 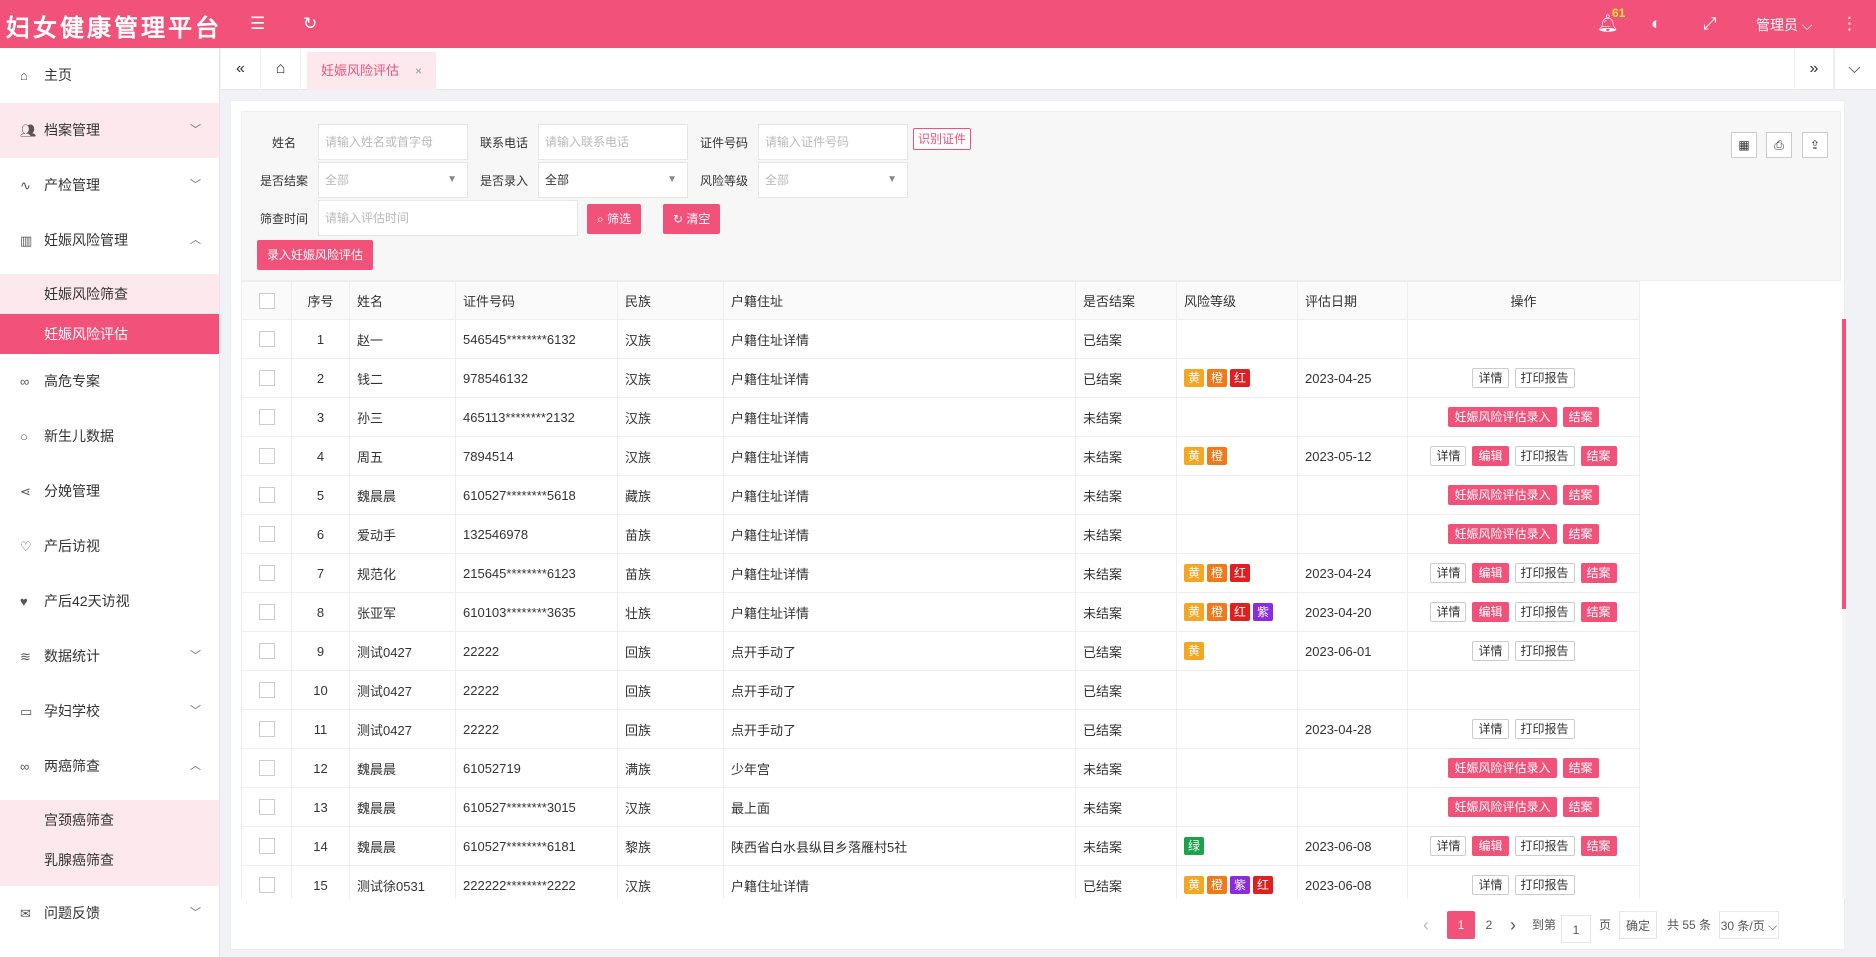 I want to click on add-assessment-button: 录入妊娠风险评估, so click(x=315, y=255).